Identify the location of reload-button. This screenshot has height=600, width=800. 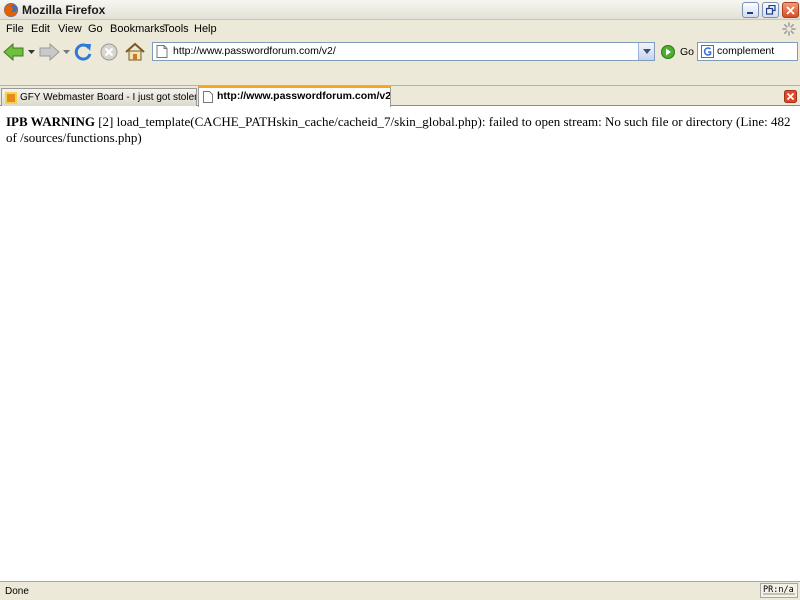
(83, 52).